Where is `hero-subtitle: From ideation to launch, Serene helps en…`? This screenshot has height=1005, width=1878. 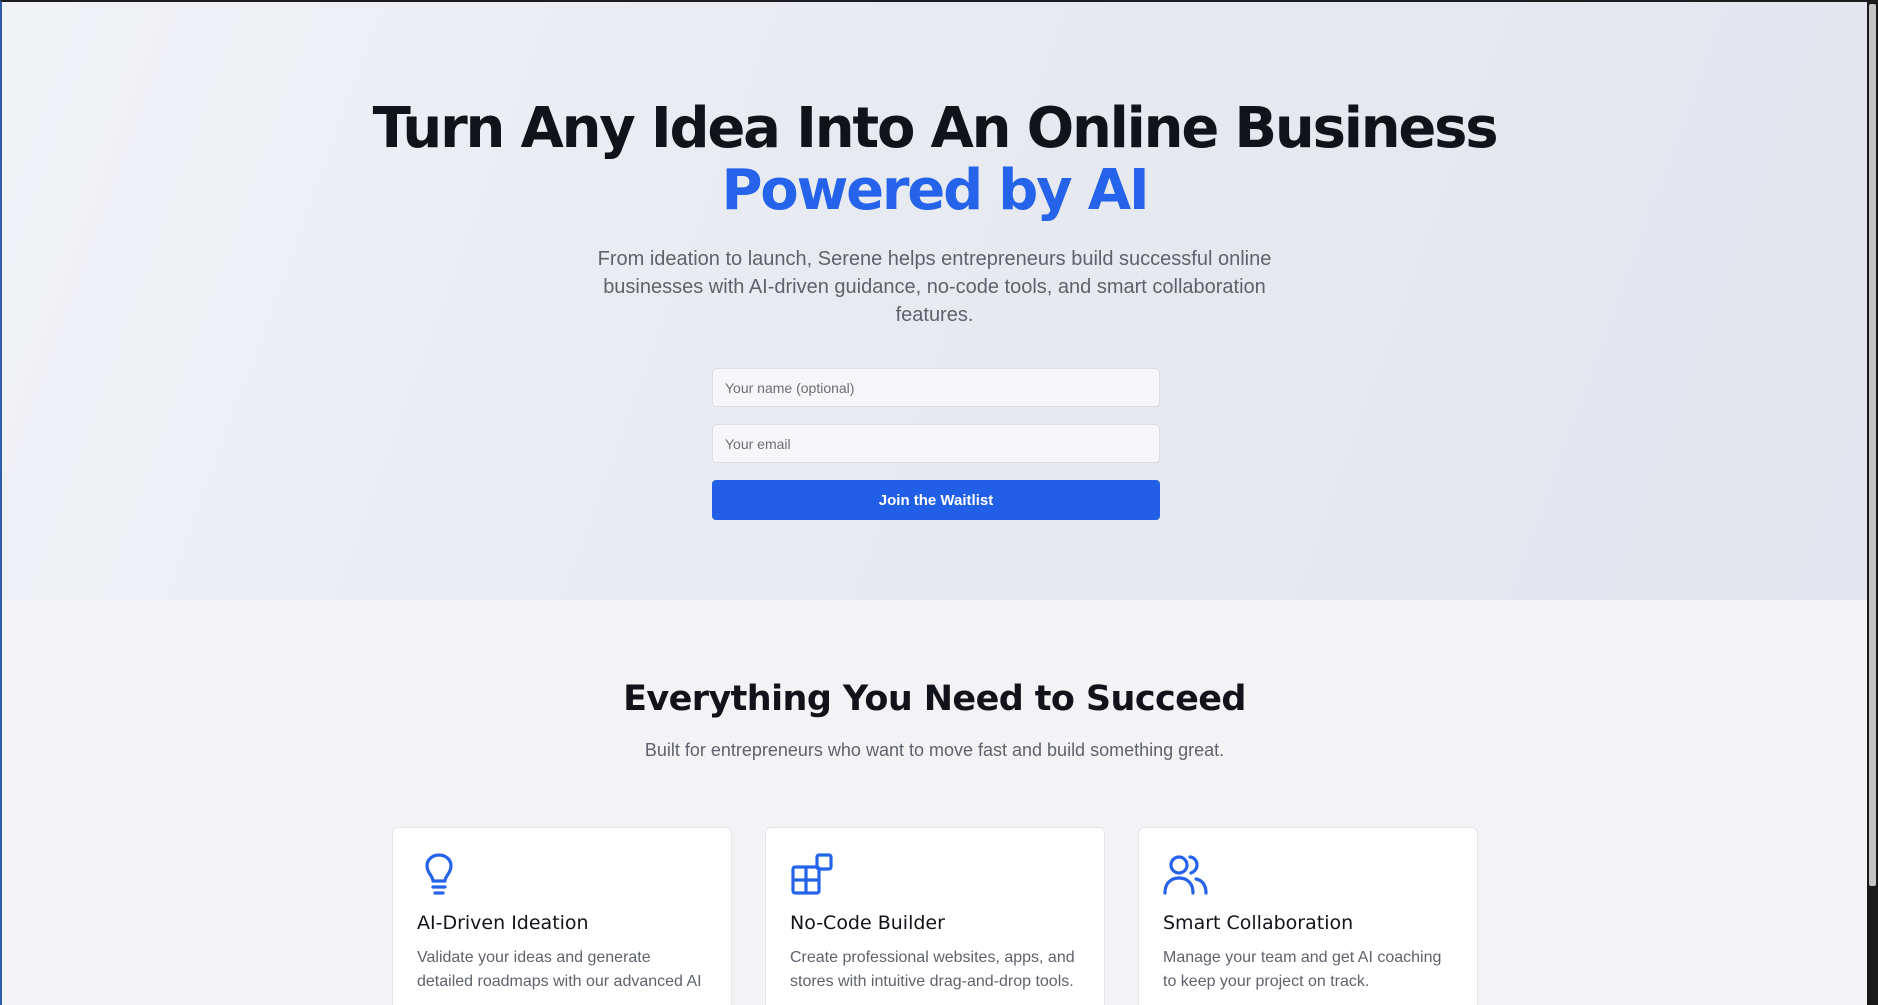
hero-subtitle: From ideation to launch, Serene helps en… is located at coordinates (934, 287).